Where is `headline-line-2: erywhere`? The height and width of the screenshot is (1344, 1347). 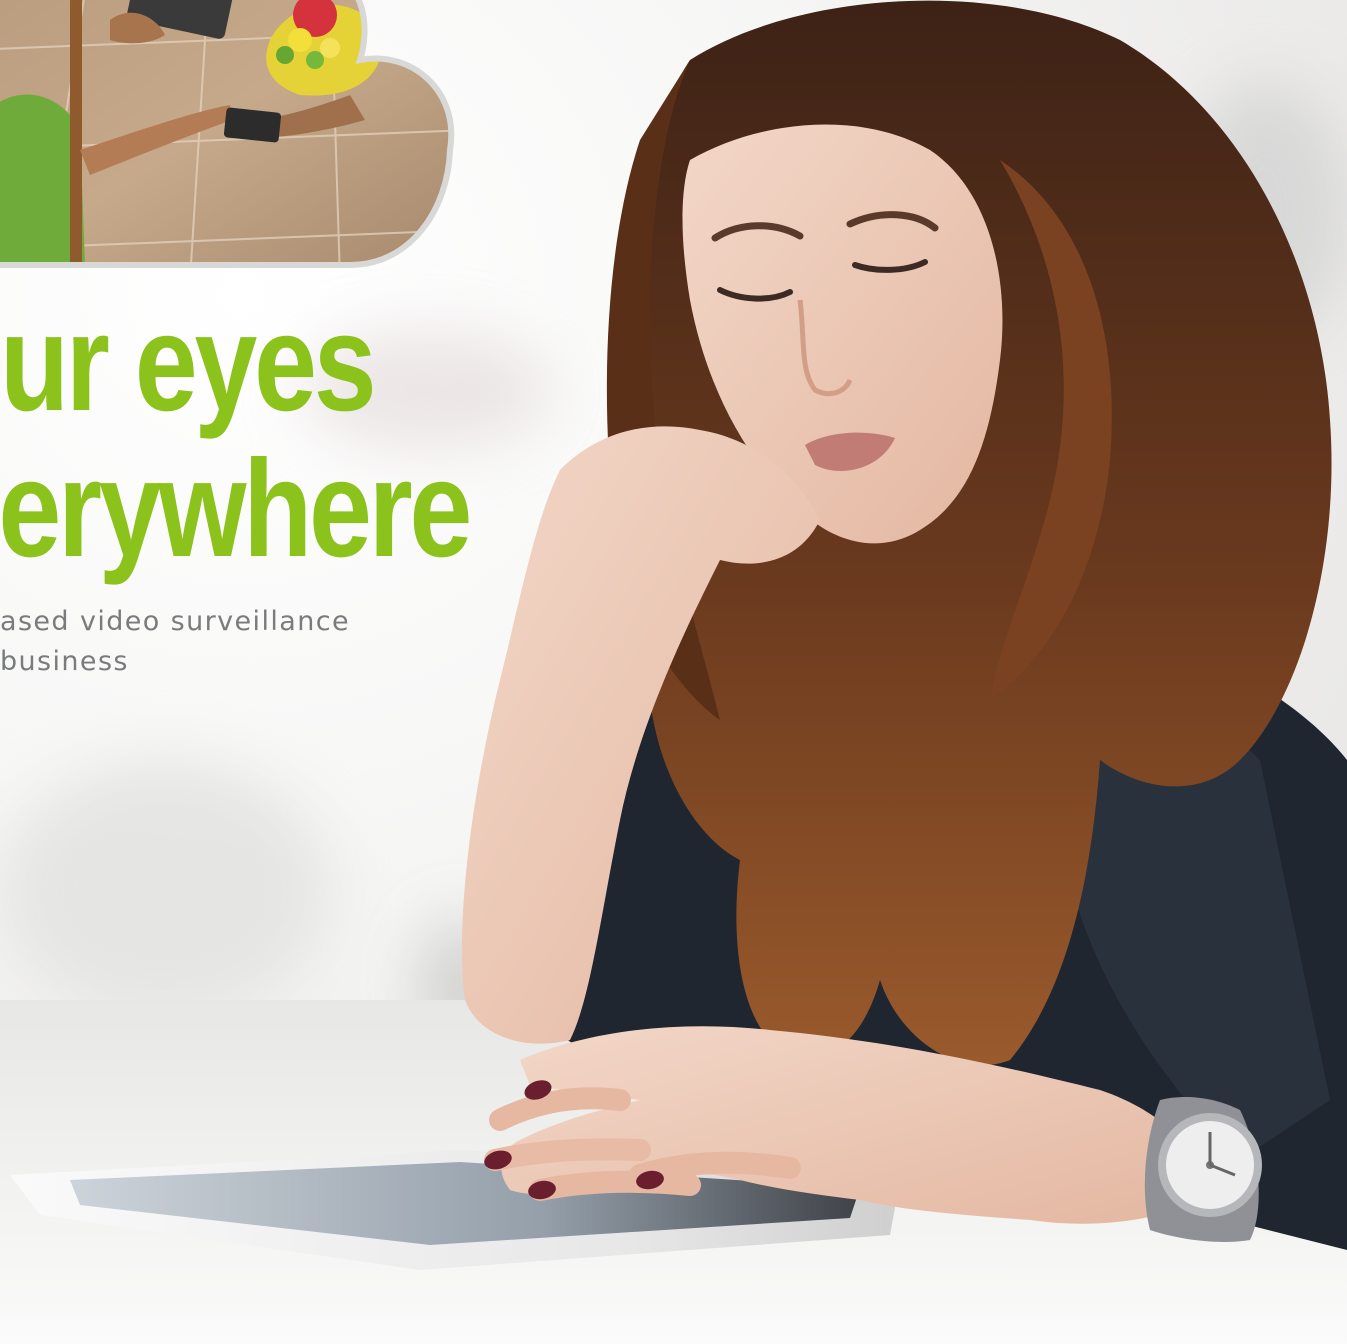
headline-line-2: erywhere is located at coordinates (236, 509).